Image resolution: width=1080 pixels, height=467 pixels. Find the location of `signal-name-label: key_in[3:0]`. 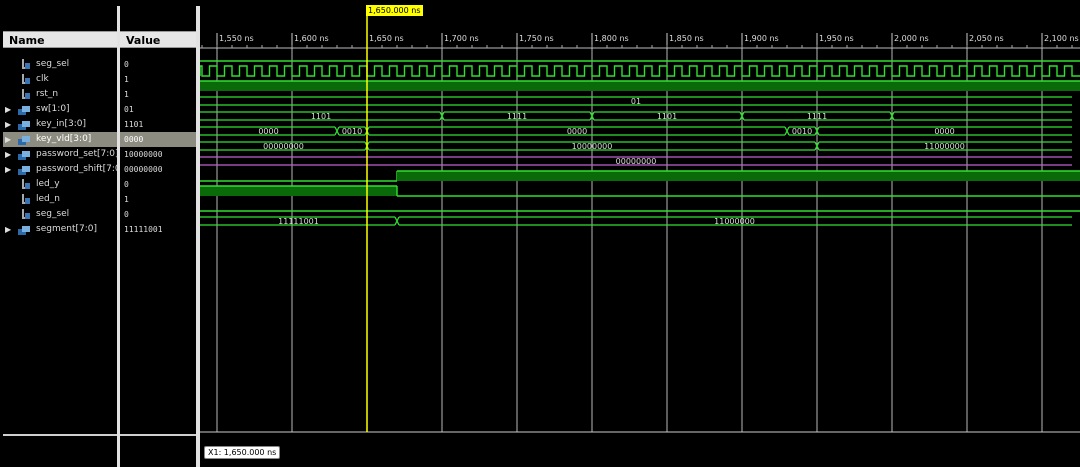

signal-name-label: key_in[3:0] is located at coordinates (61, 124).